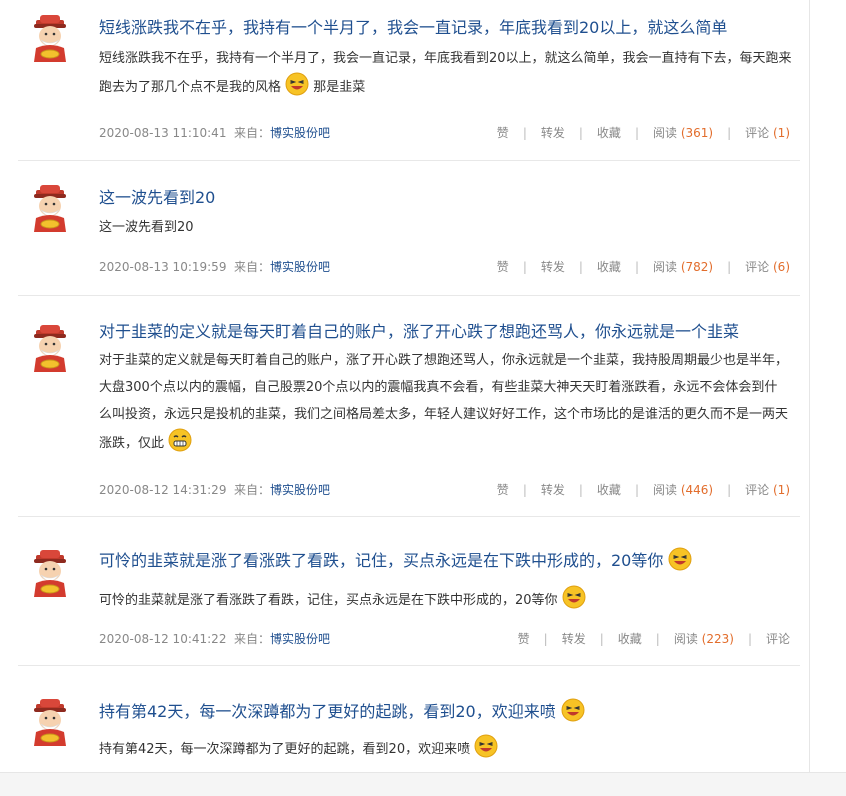 This screenshot has height=796, width=846. Describe the element at coordinates (643, 267) in the screenshot. I see `post-actions: 赞 | 转发 | 收藏 | 阅读 (782) | 评论 (6)` at that location.